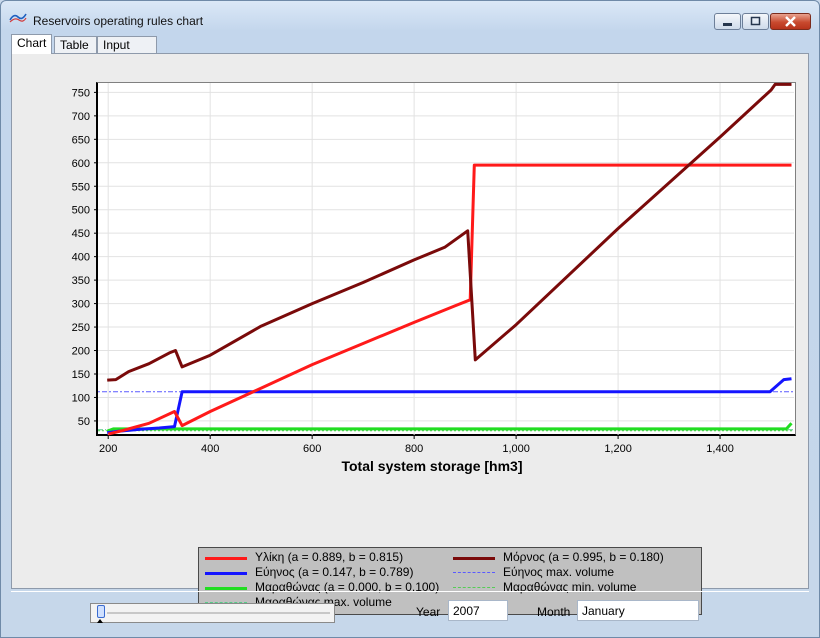 The image size is (820, 638). What do you see at coordinates (81, 398) in the screenshot?
I see `y-tick-label-1: 100` at bounding box center [81, 398].